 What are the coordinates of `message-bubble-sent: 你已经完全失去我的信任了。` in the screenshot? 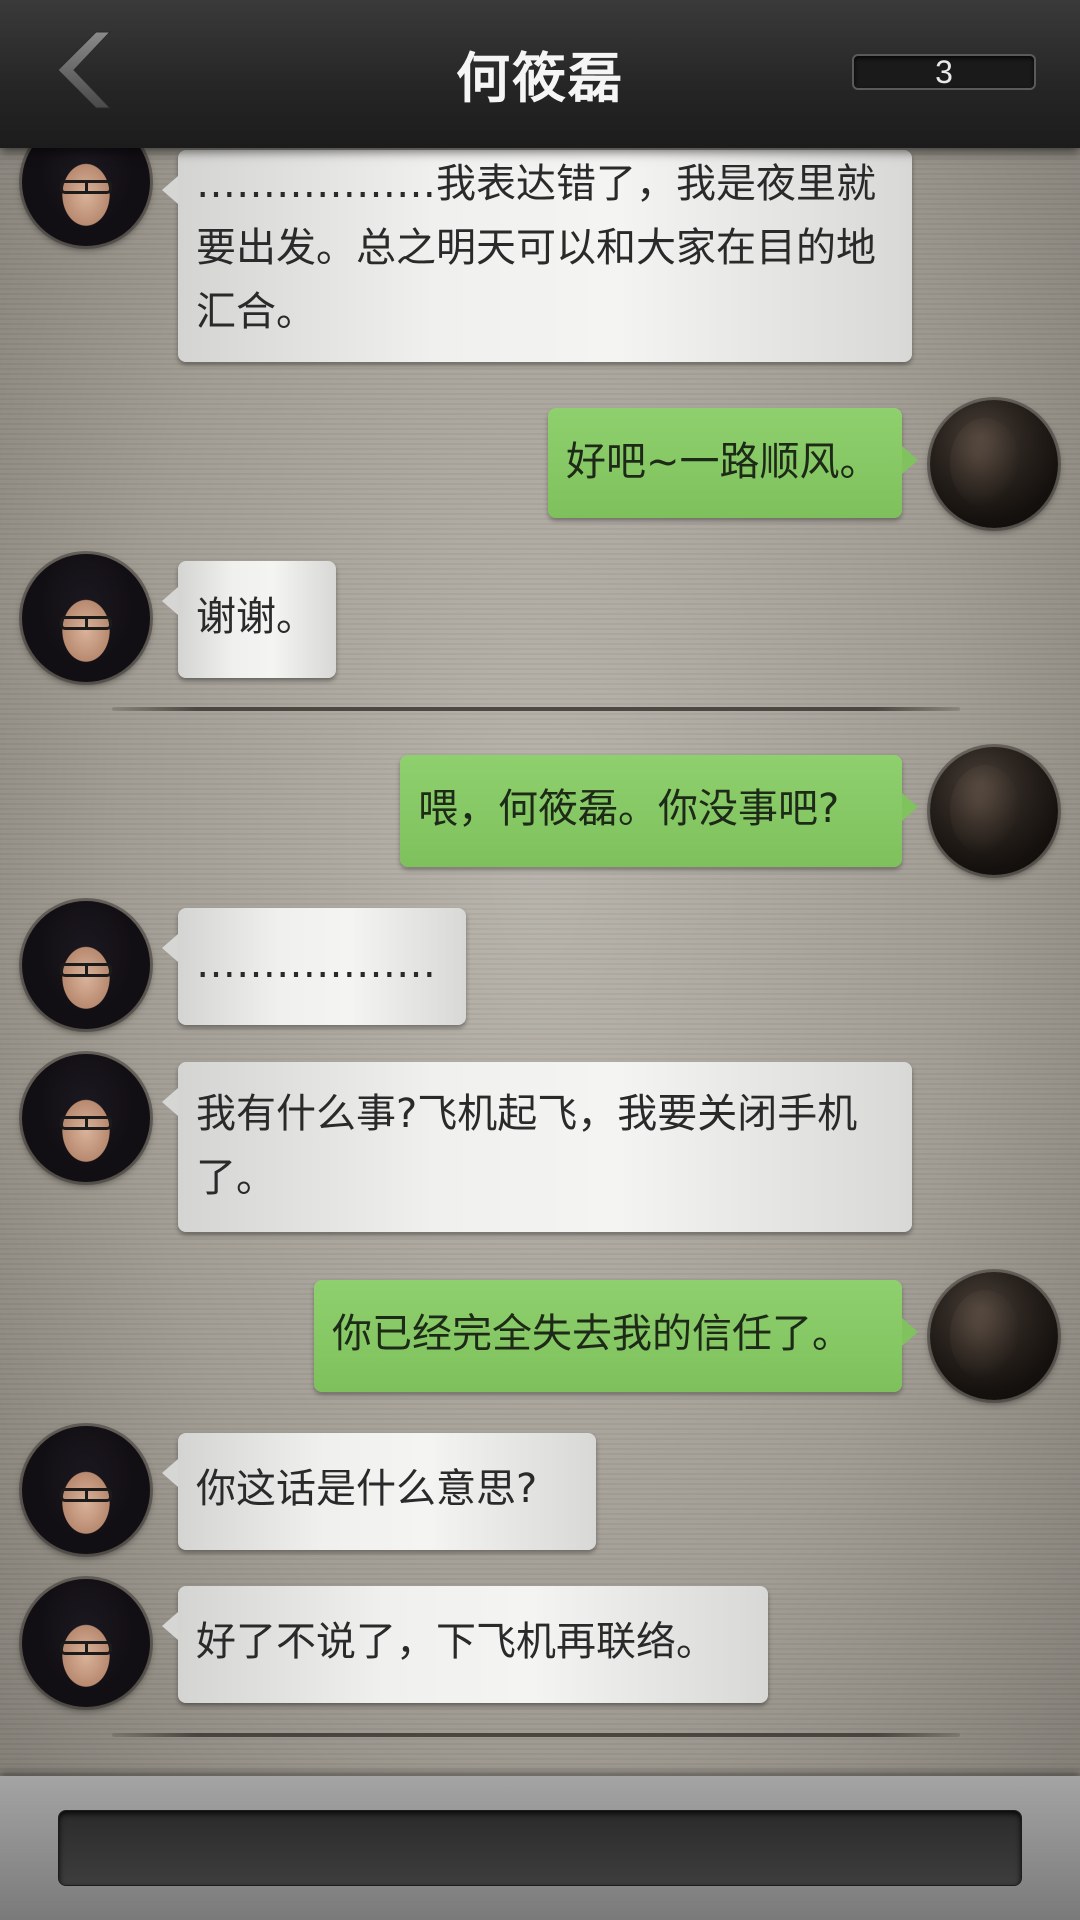 It's located at (616, 1336).